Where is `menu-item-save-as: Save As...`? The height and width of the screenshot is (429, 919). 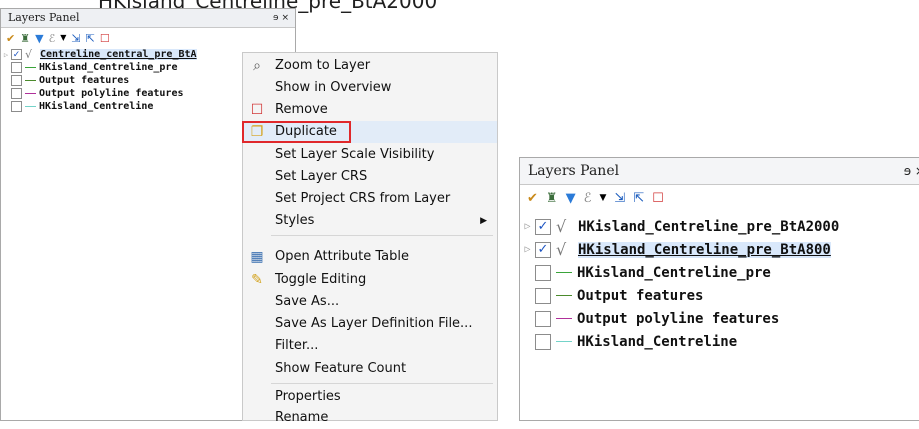
menu-item-save-as: Save As... is located at coordinates (370, 302).